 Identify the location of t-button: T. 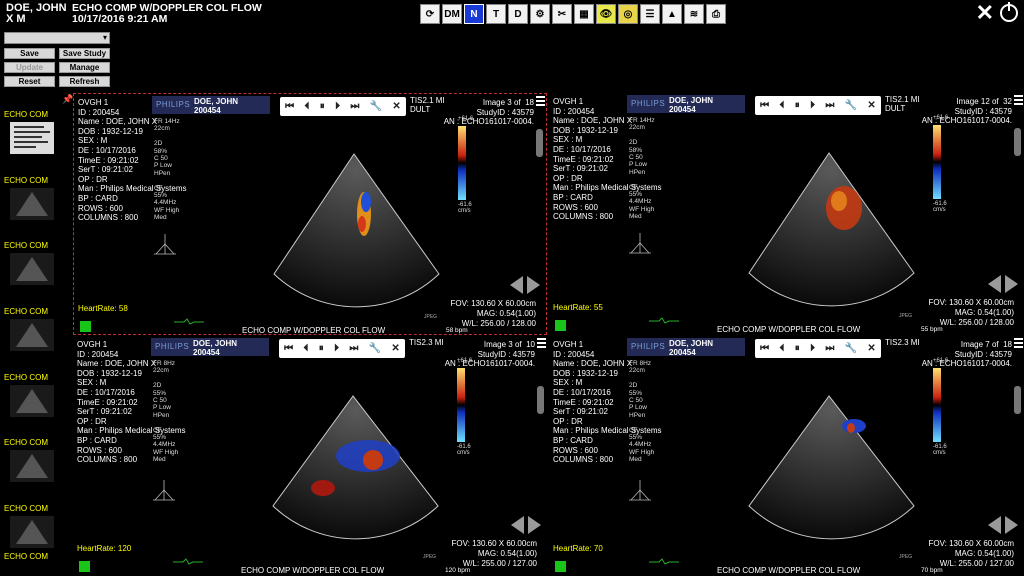
(496, 14).